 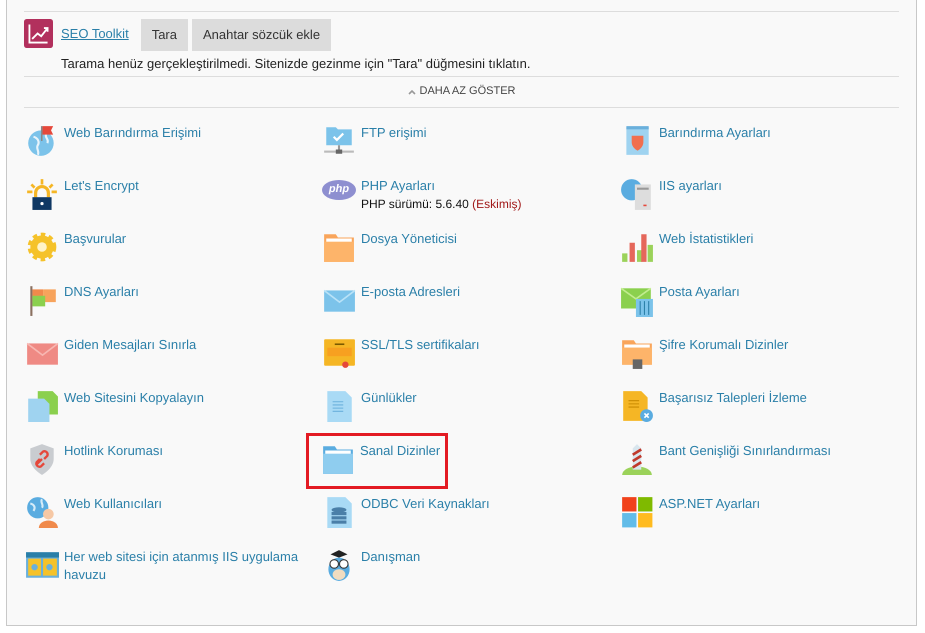 What do you see at coordinates (745, 451) in the screenshot?
I see `tool-link: Bant Genişliği Sınırlandırması` at bounding box center [745, 451].